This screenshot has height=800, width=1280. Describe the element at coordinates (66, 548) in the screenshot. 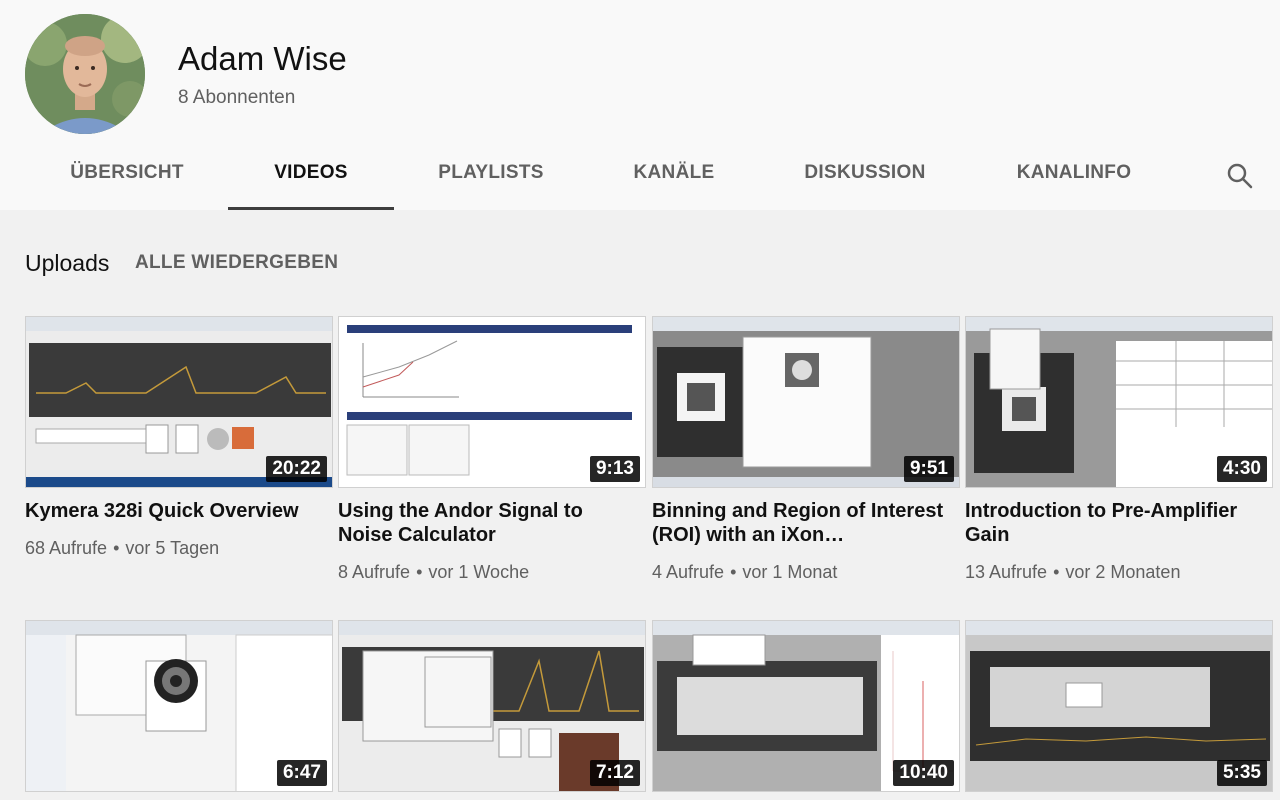

I see `view-count: 68 Aufrufe` at that location.